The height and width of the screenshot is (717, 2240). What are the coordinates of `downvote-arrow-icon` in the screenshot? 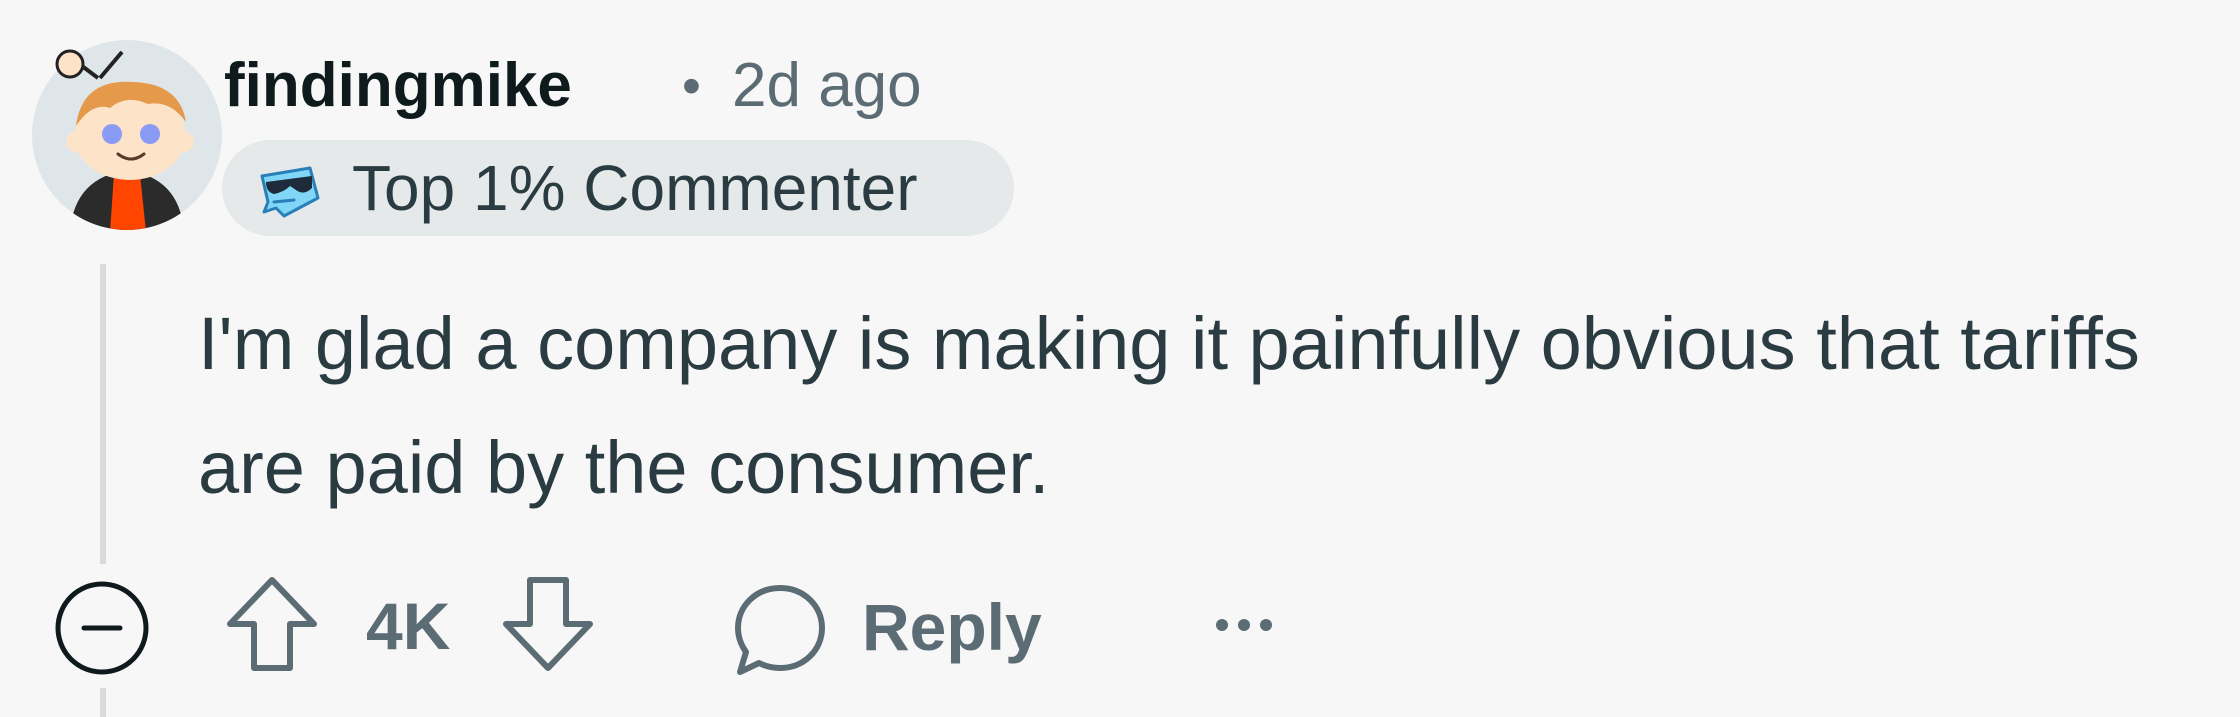 It's located at (548, 628).